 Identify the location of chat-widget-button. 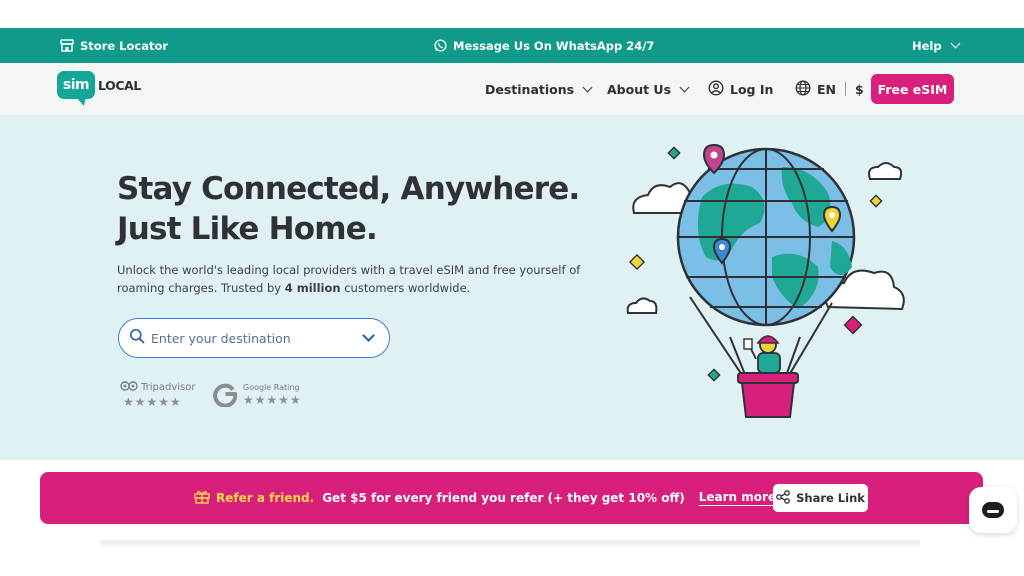
(993, 510).